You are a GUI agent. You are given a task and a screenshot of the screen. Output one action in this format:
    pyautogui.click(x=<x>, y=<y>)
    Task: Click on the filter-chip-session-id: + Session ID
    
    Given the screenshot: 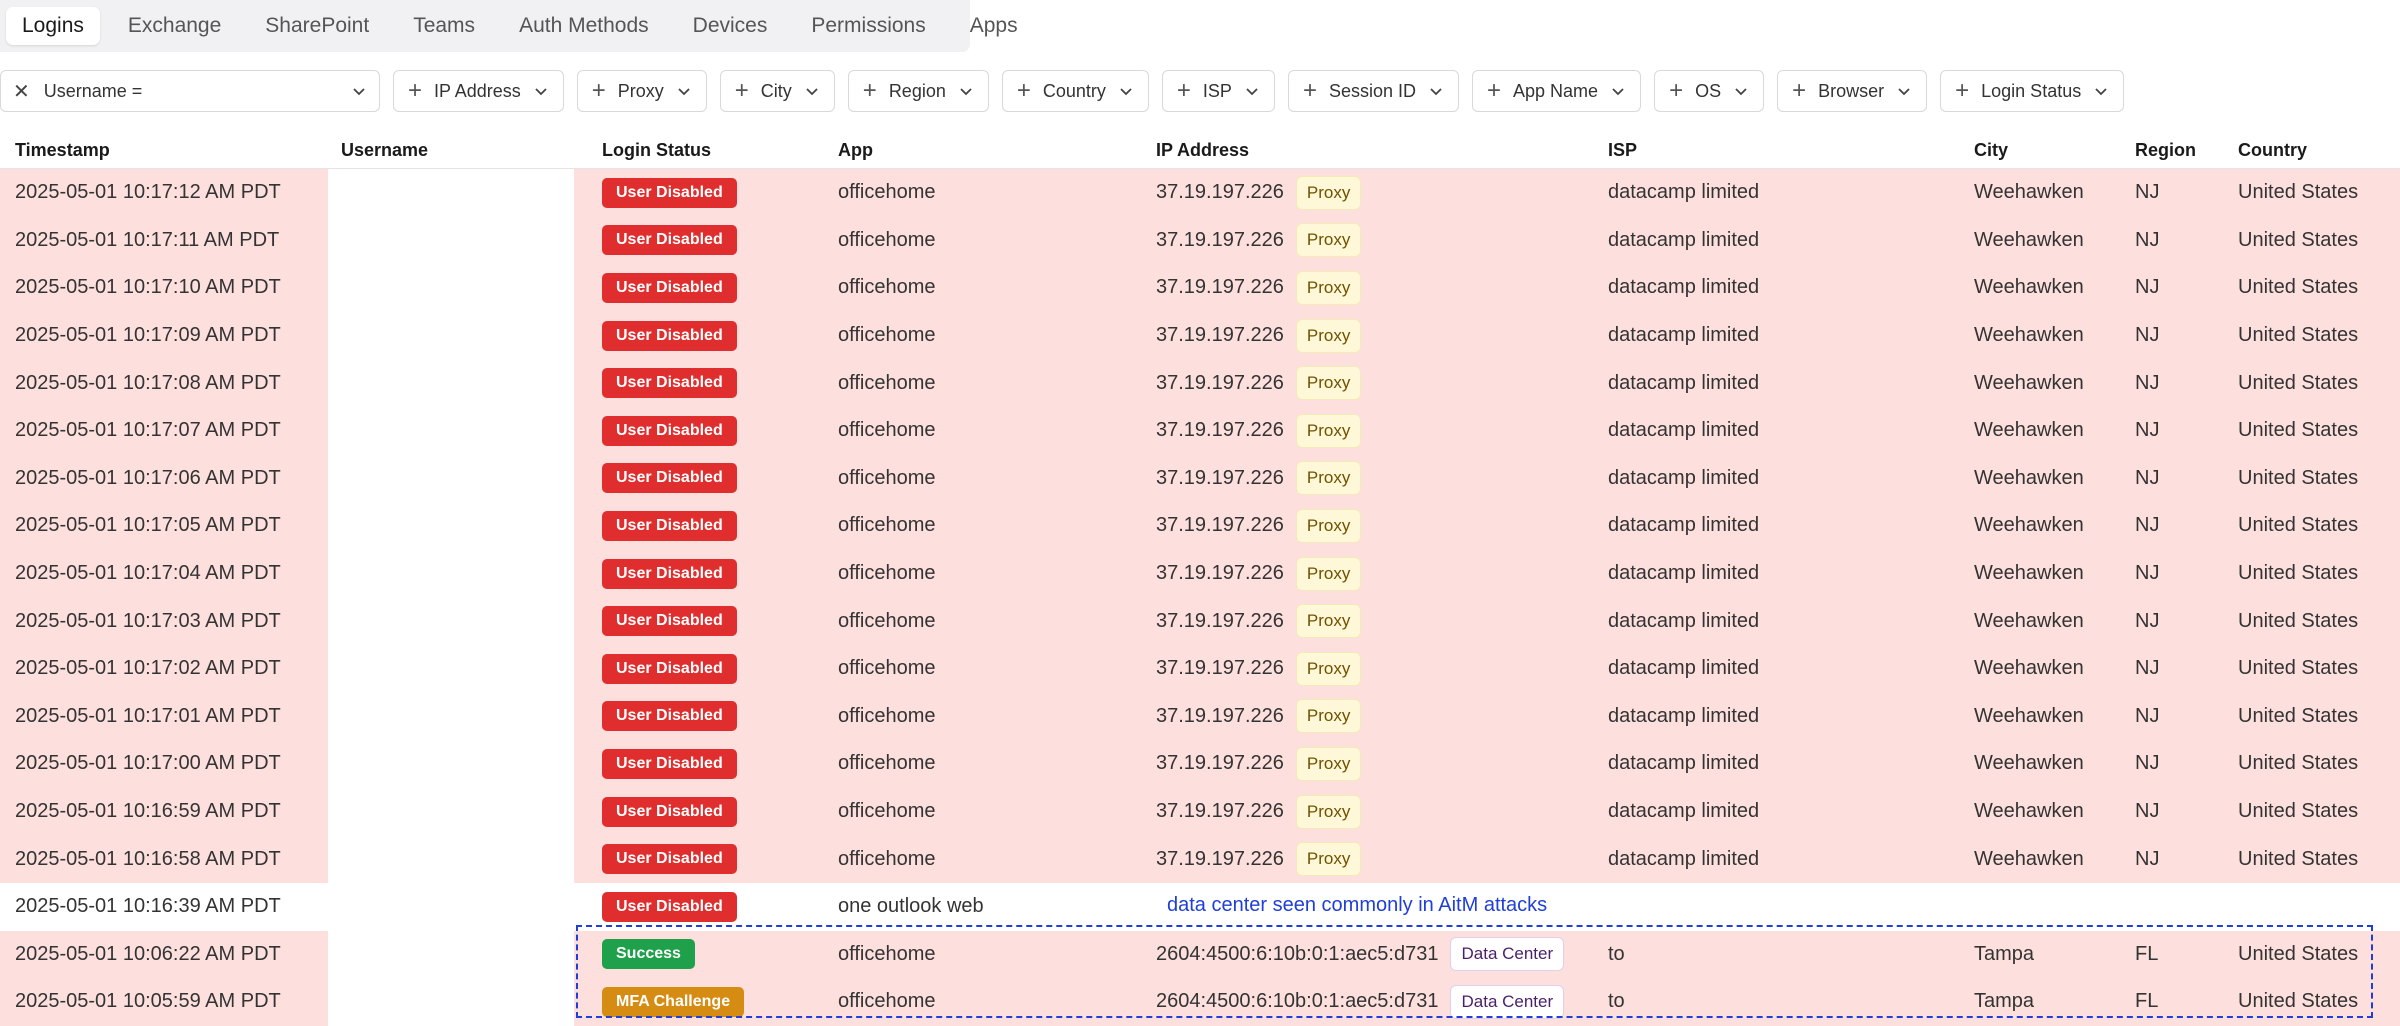 What is the action you would take?
    pyautogui.click(x=1373, y=91)
    